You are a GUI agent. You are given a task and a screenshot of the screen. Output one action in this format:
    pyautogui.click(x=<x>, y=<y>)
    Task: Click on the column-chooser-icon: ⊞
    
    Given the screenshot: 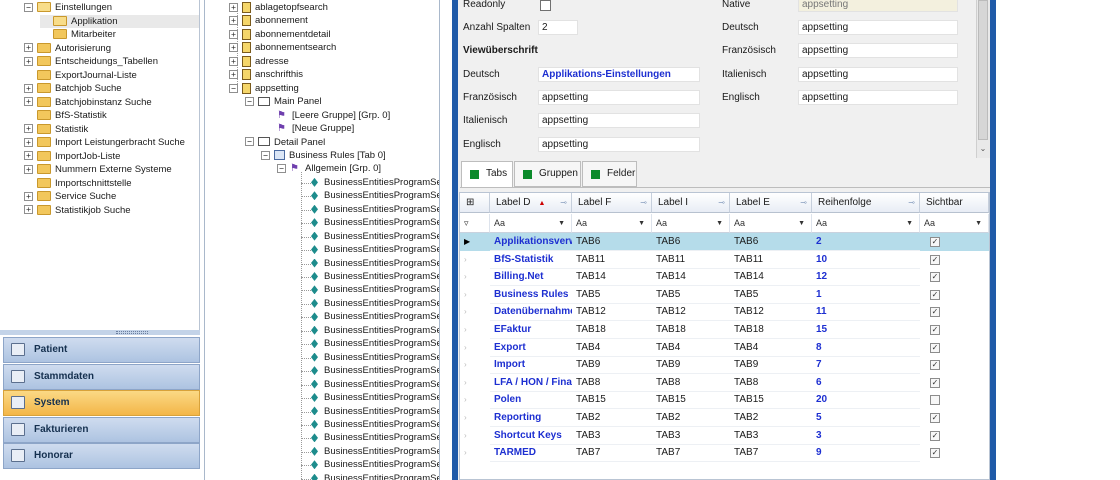 What is the action you would take?
    pyautogui.click(x=475, y=203)
    